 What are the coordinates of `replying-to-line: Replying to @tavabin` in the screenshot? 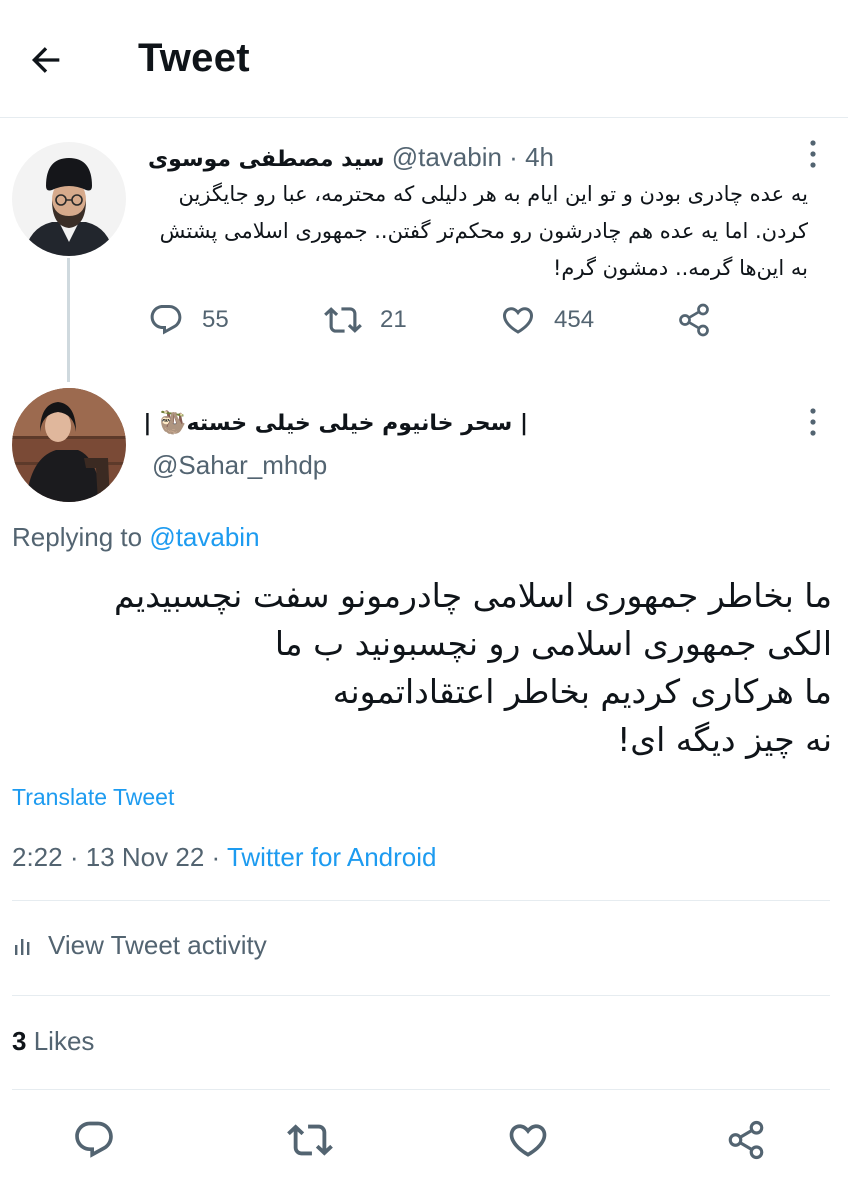 It's located at (136, 537).